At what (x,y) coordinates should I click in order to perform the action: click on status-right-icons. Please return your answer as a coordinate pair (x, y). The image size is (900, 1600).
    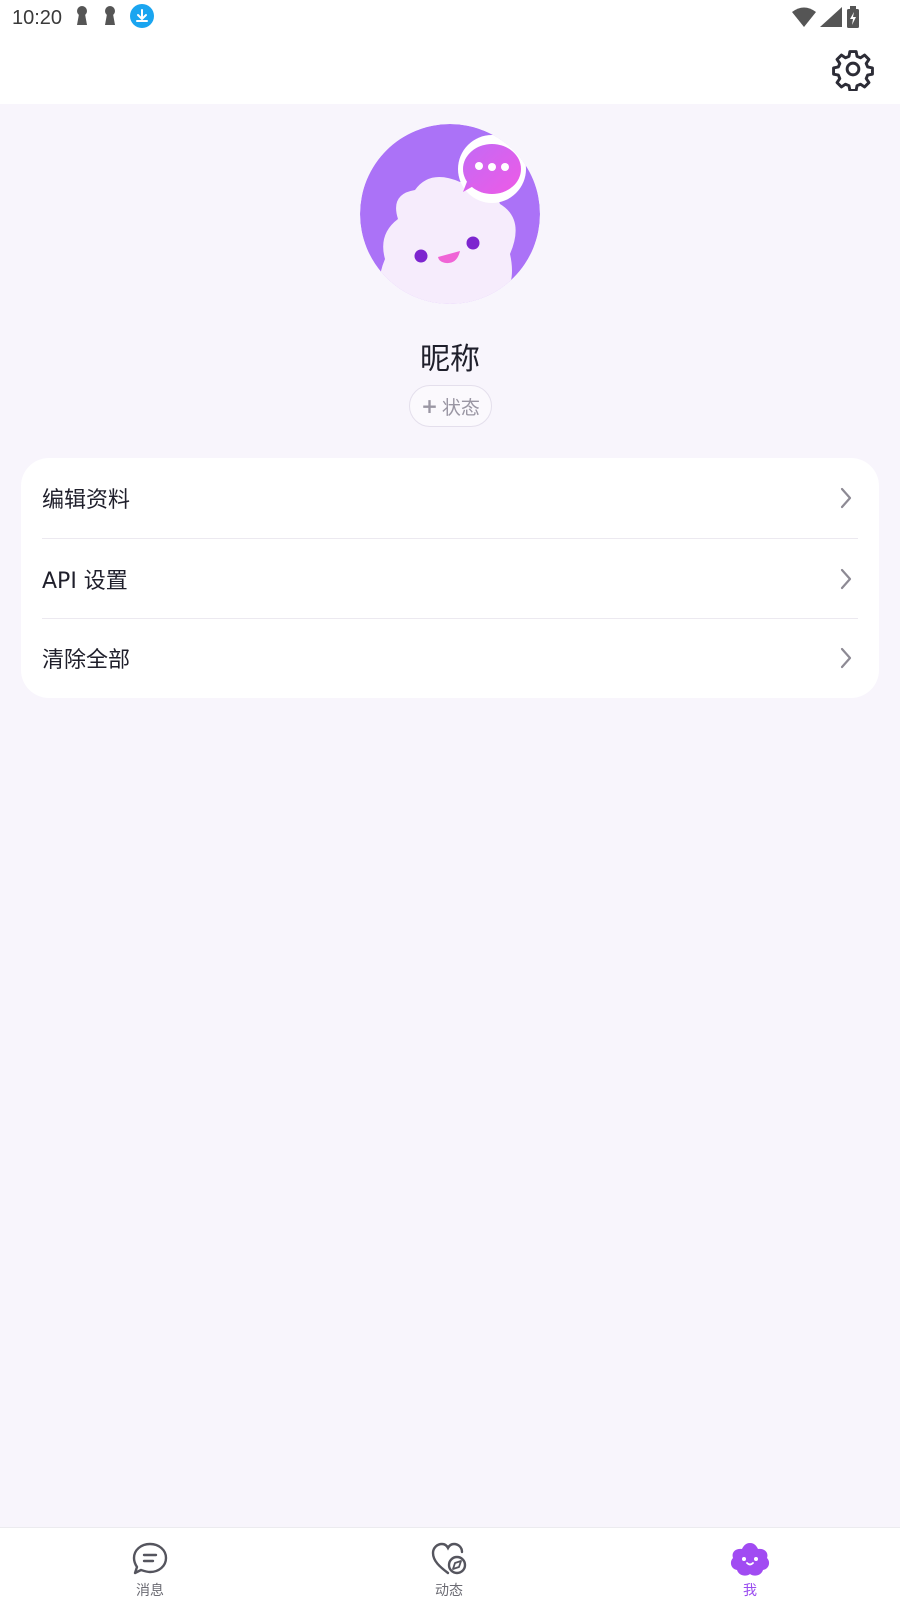
    Looking at the image, I should click on (826, 19).